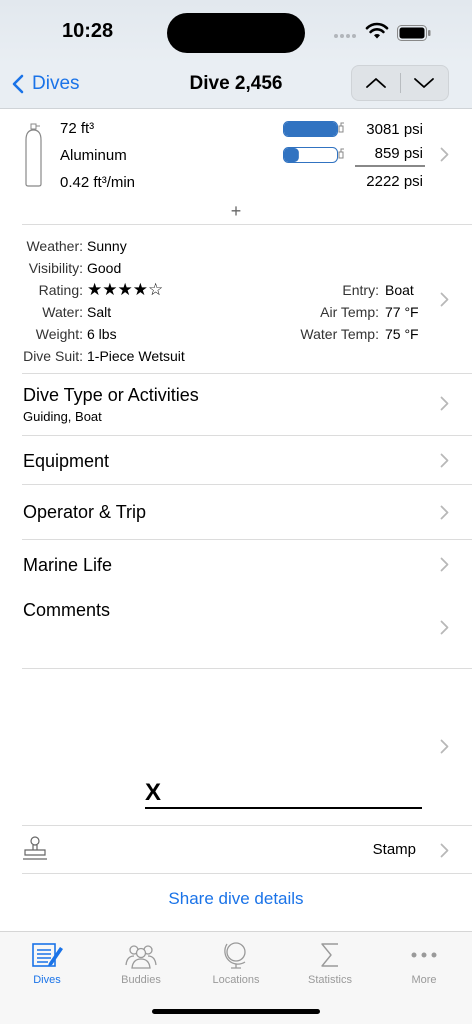 This screenshot has height=1024, width=472. What do you see at coordinates (85, 512) in the screenshot?
I see `operator-trip-title: Operator & Trip` at bounding box center [85, 512].